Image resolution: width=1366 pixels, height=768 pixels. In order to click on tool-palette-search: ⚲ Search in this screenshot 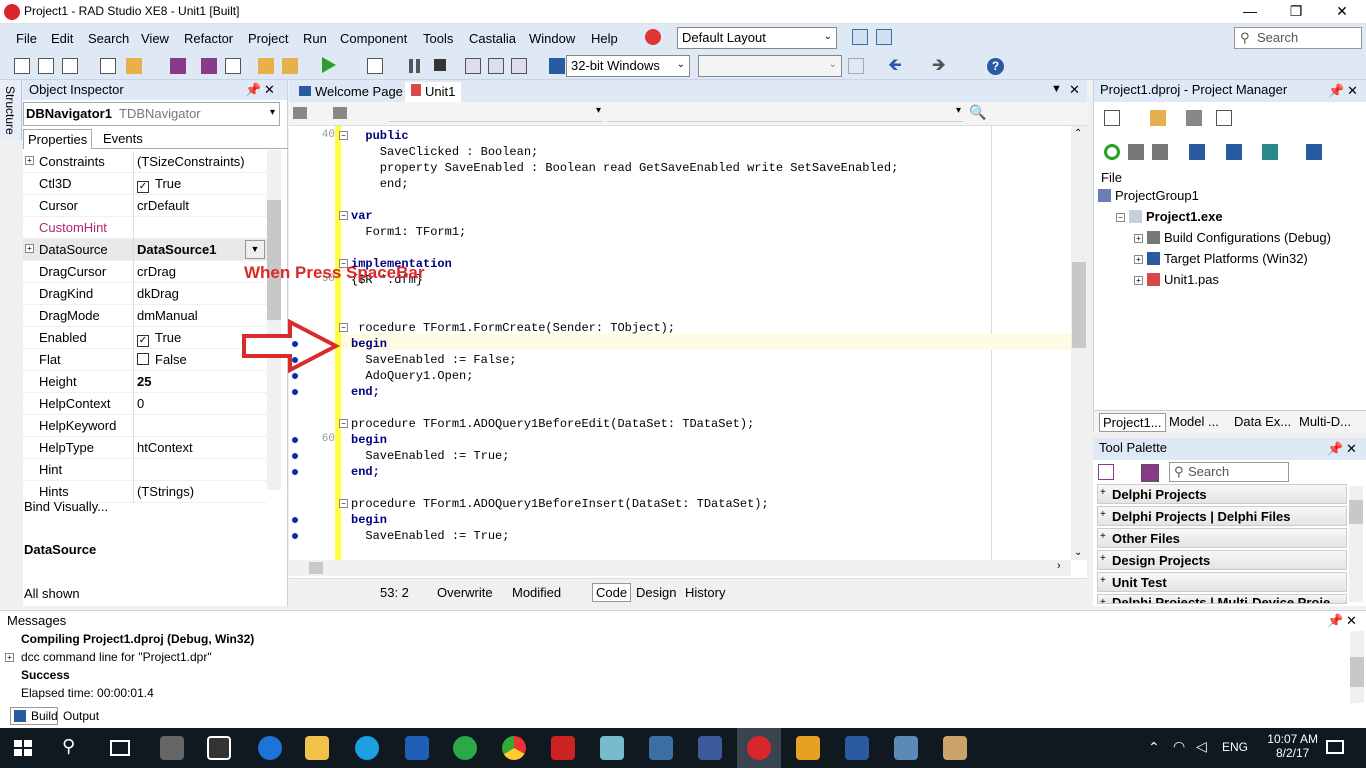, I will do `click(1229, 472)`.